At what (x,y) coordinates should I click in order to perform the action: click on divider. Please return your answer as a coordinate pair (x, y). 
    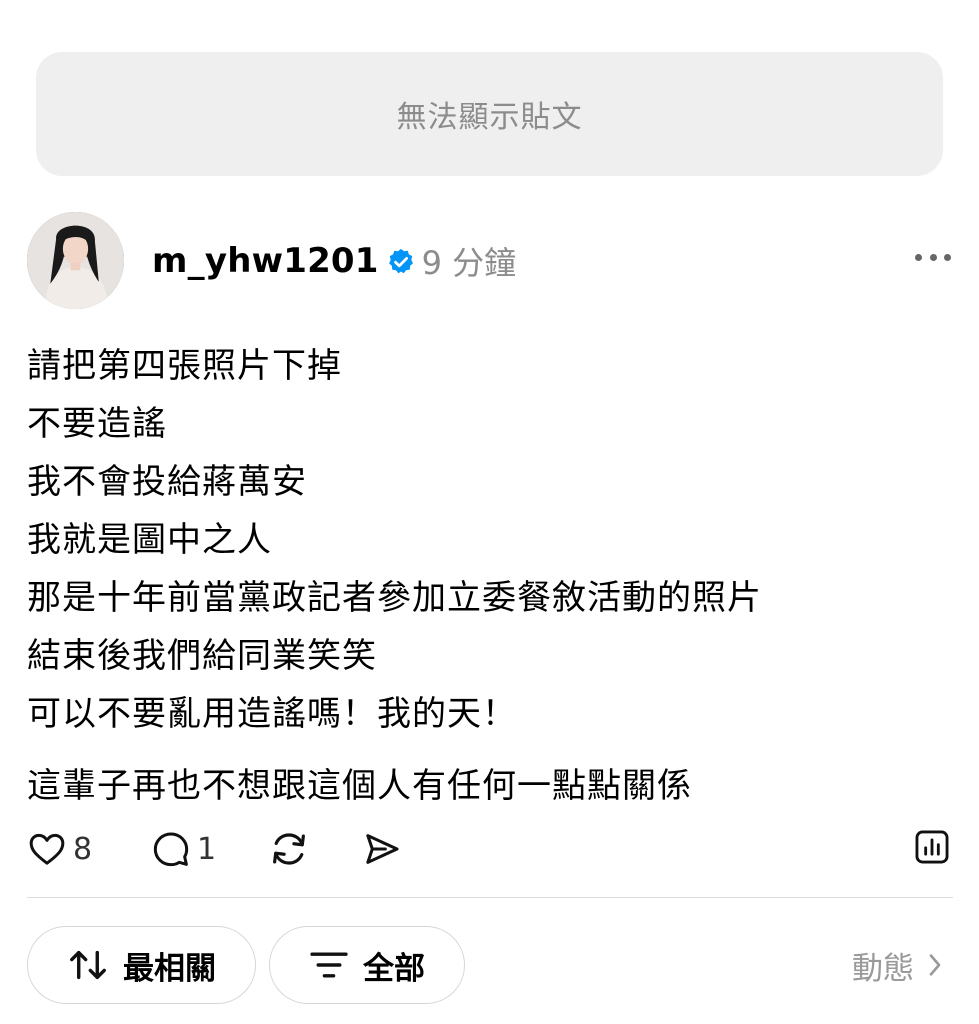
    Looking at the image, I should click on (490, 897).